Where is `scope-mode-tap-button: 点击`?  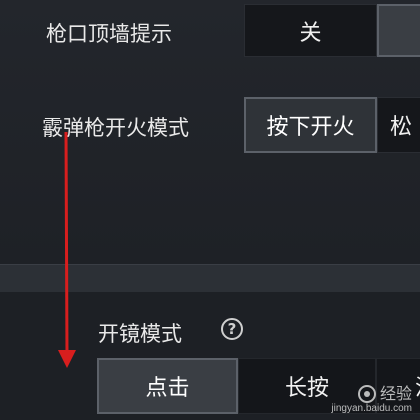 scope-mode-tap-button: 点击 is located at coordinates (167, 386).